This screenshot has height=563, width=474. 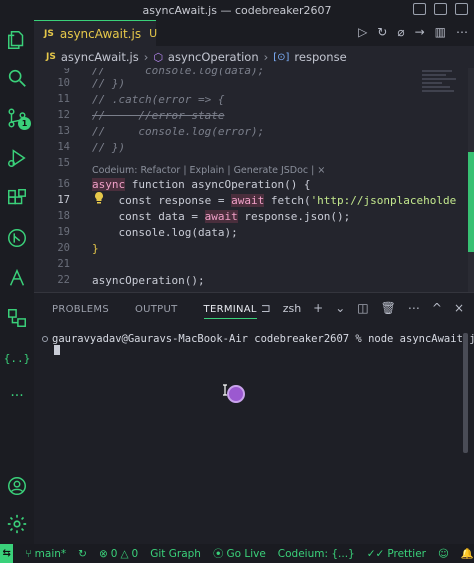 I want to click on variable-icon: [⊙], so click(x=281, y=57).